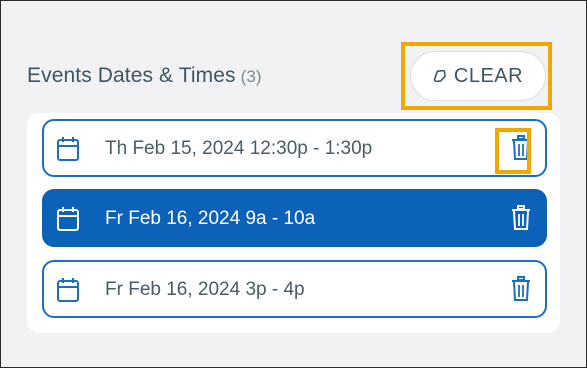  Describe the element at coordinates (210, 218) in the screenshot. I see `event-row-label: Fr Feb 16, 2024 9a - 10a` at that location.